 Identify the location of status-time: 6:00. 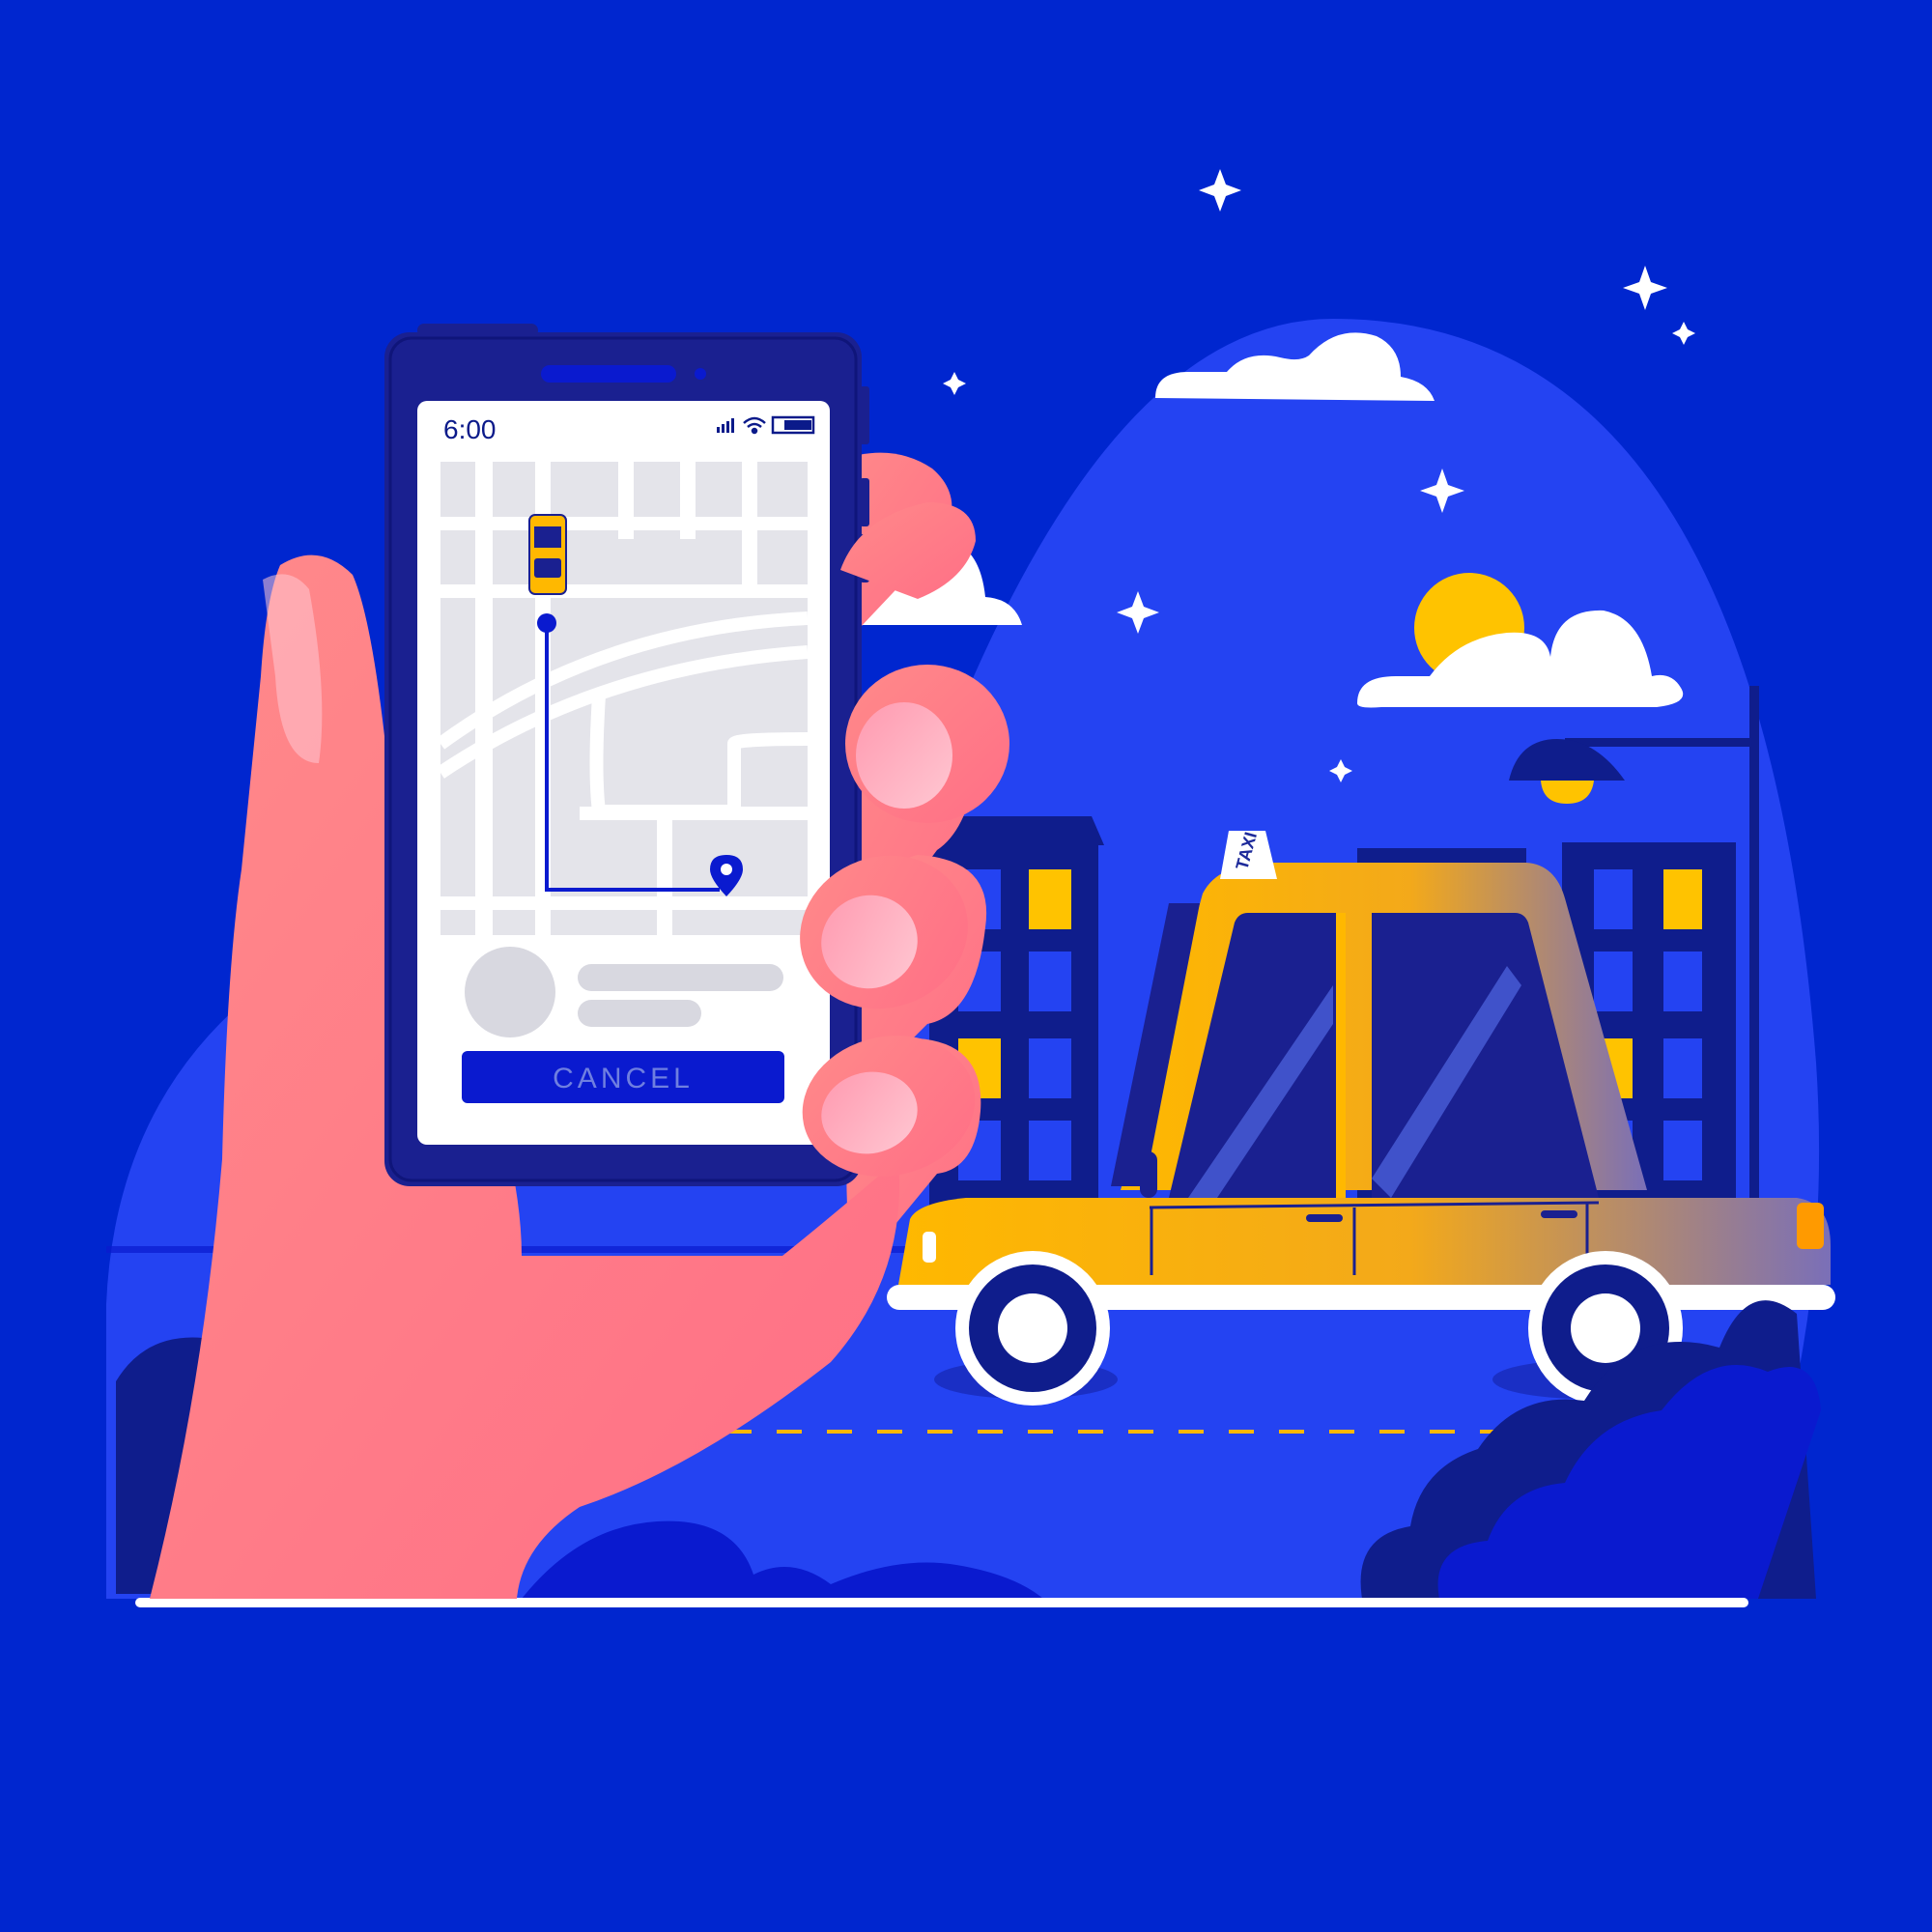
(470, 429).